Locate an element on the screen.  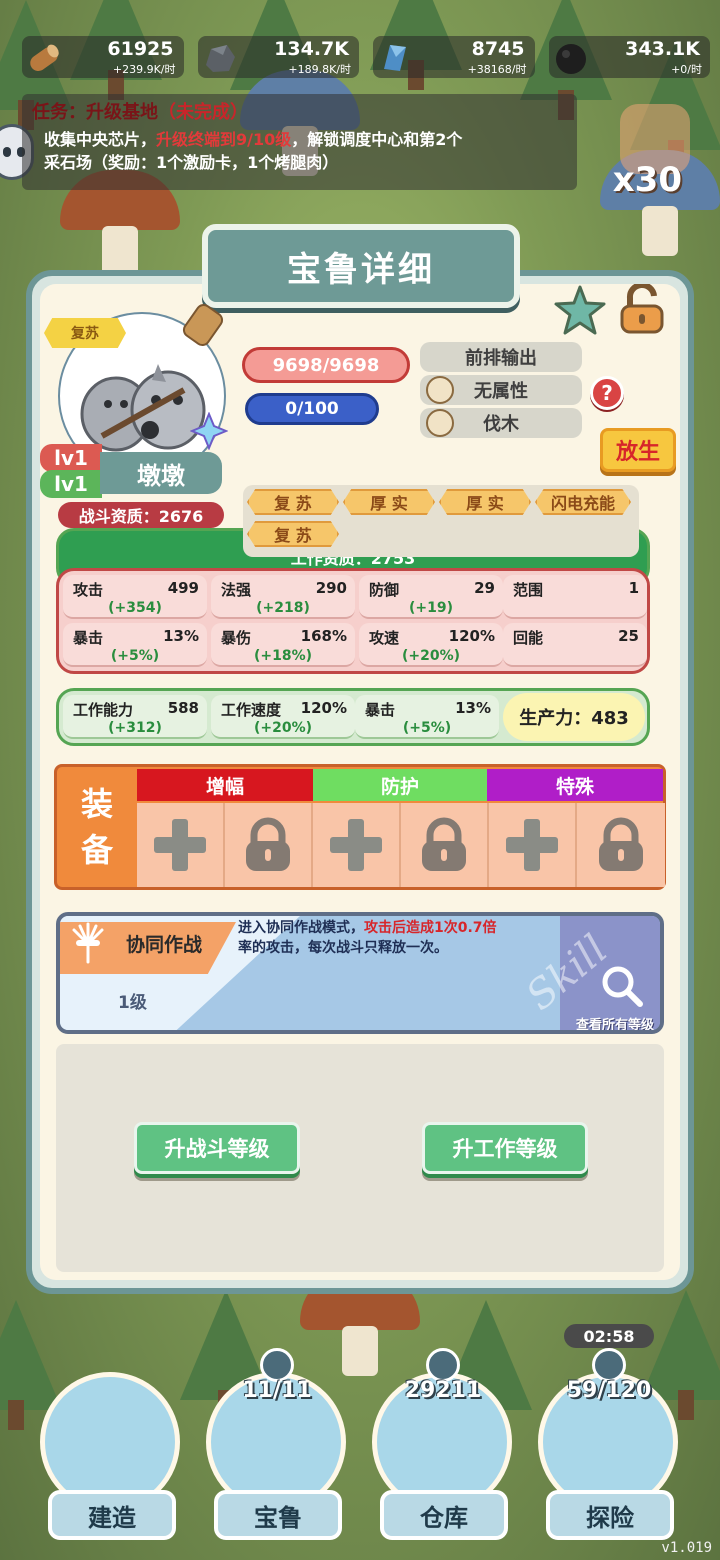
nav-warehouse: 29211 仓库 is located at coordinates (443, 1443).